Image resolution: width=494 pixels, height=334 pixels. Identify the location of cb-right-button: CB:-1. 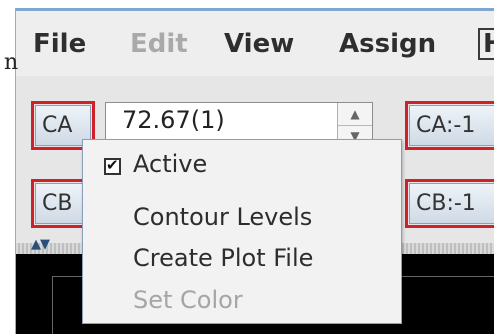
(451, 203).